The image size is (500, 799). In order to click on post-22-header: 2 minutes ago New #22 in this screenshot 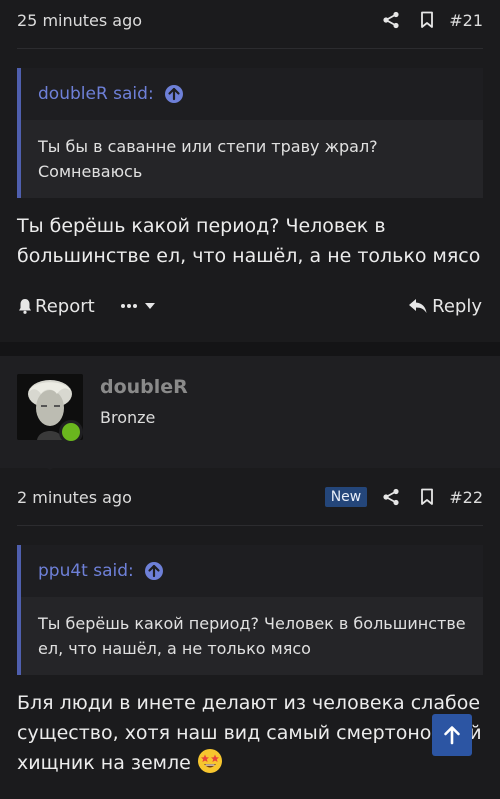, I will do `click(250, 497)`.